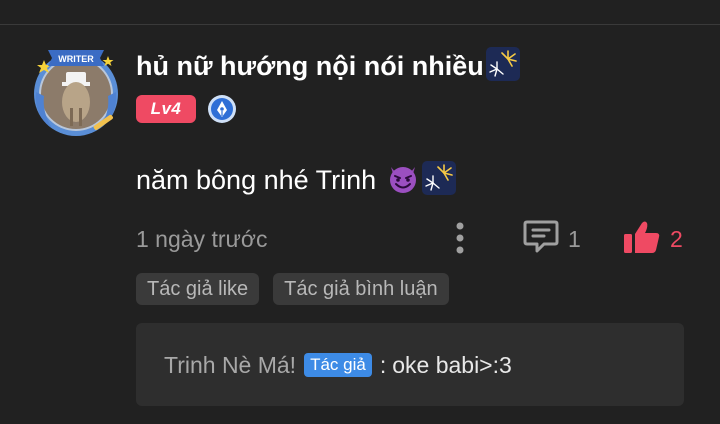 The image size is (720, 424). I want to click on comment-text: năm bông nhé Trinh, so click(296, 183).